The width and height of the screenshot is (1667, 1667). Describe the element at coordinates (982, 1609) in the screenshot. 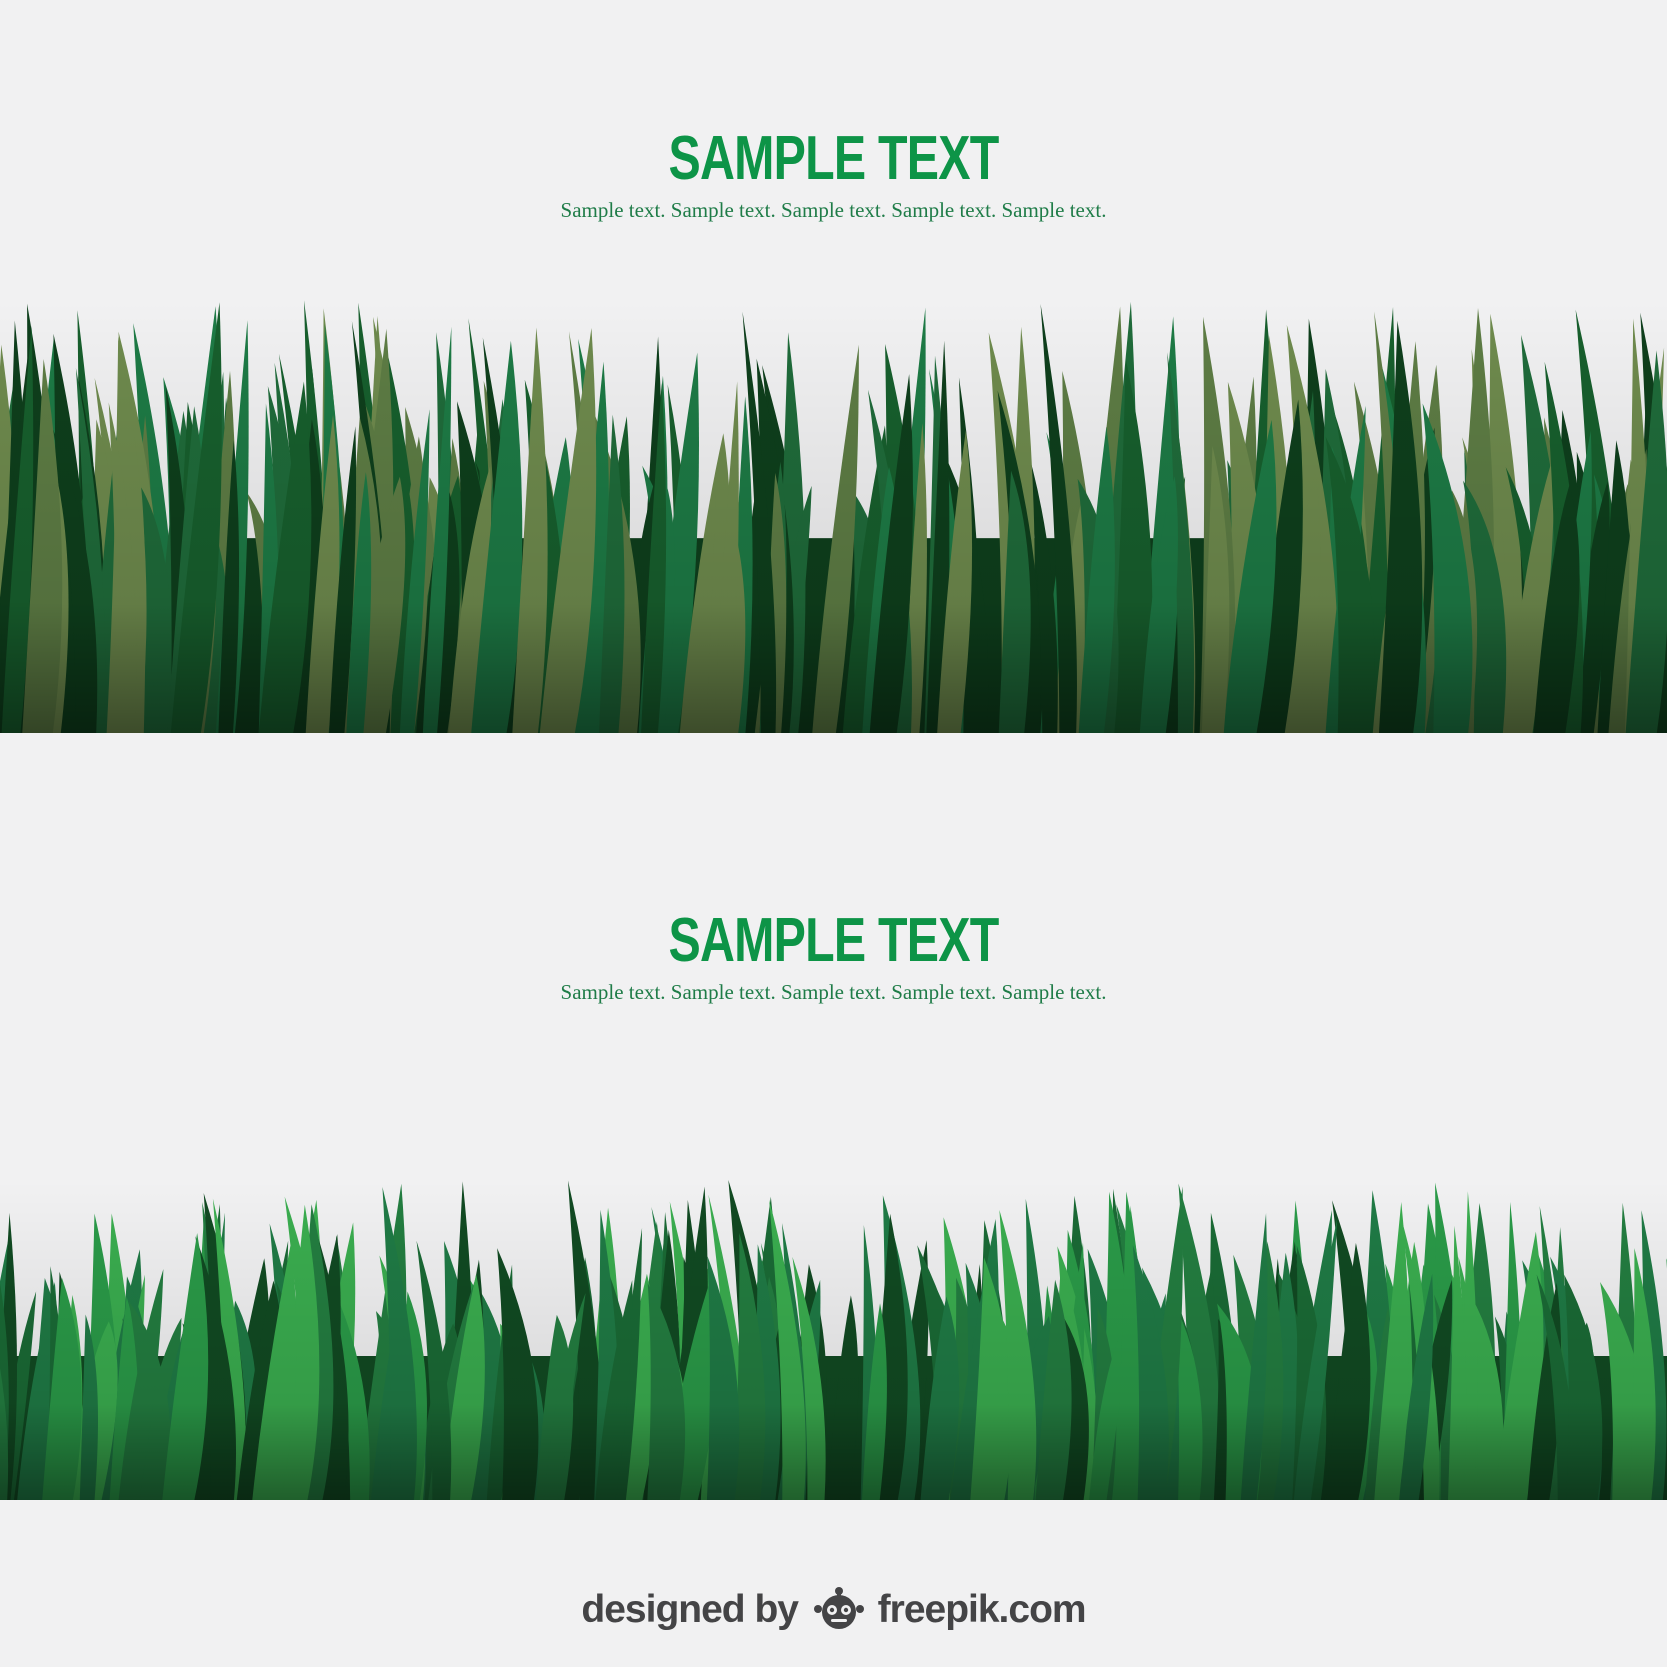

I see `credit-brand: freepik.com` at that location.